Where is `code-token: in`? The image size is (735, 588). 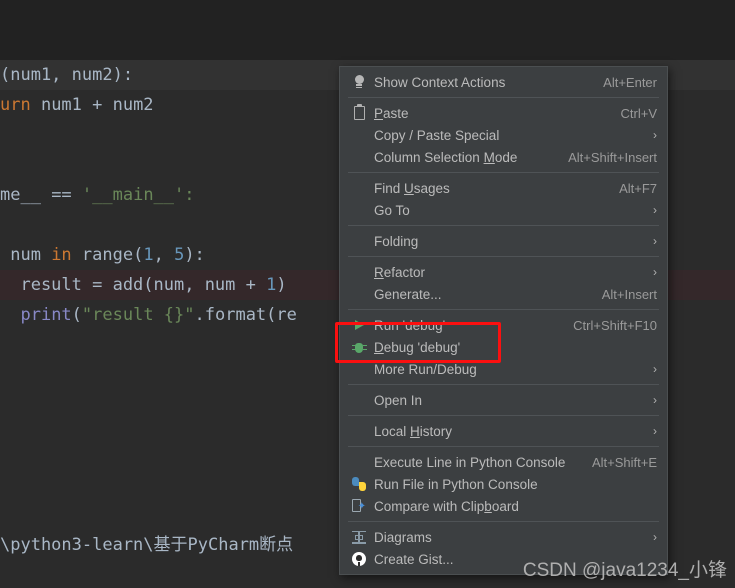 code-token: in is located at coordinates (61, 255).